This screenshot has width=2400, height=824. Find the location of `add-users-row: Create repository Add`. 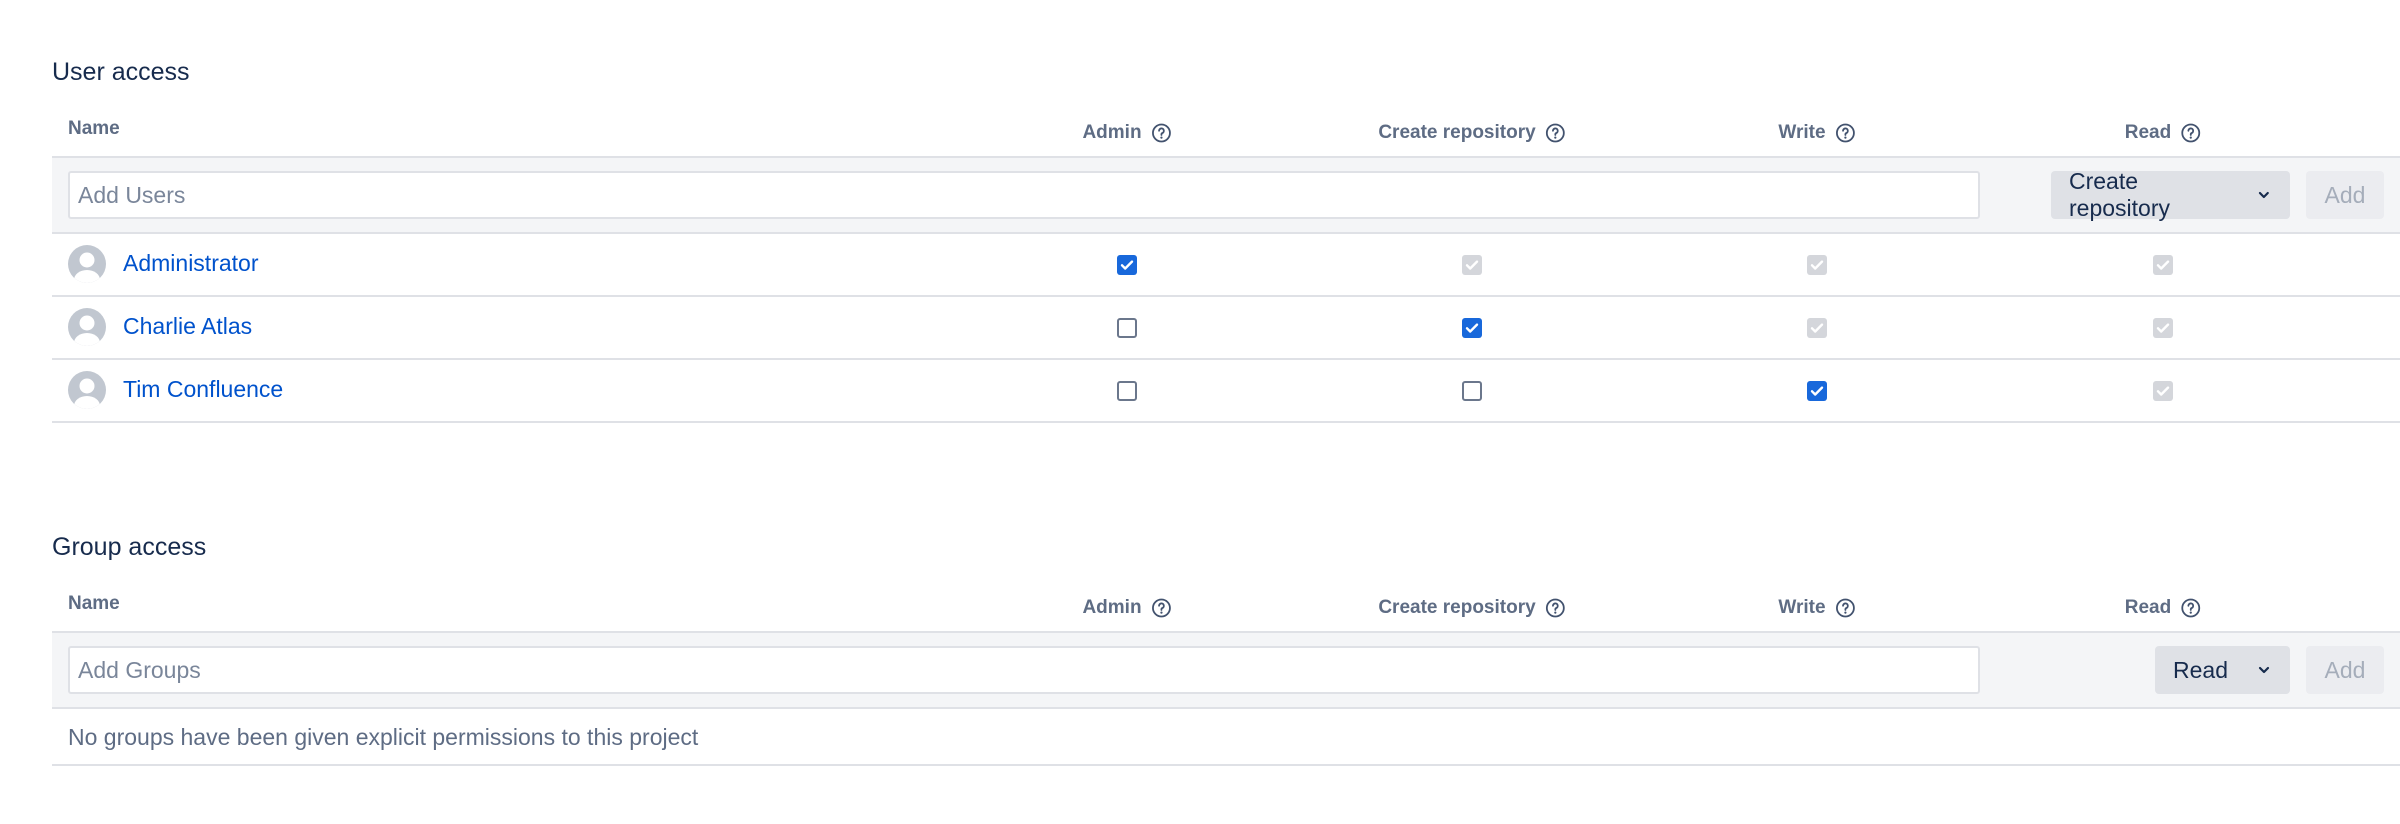

add-users-row: Create repository Add is located at coordinates (1226, 196).